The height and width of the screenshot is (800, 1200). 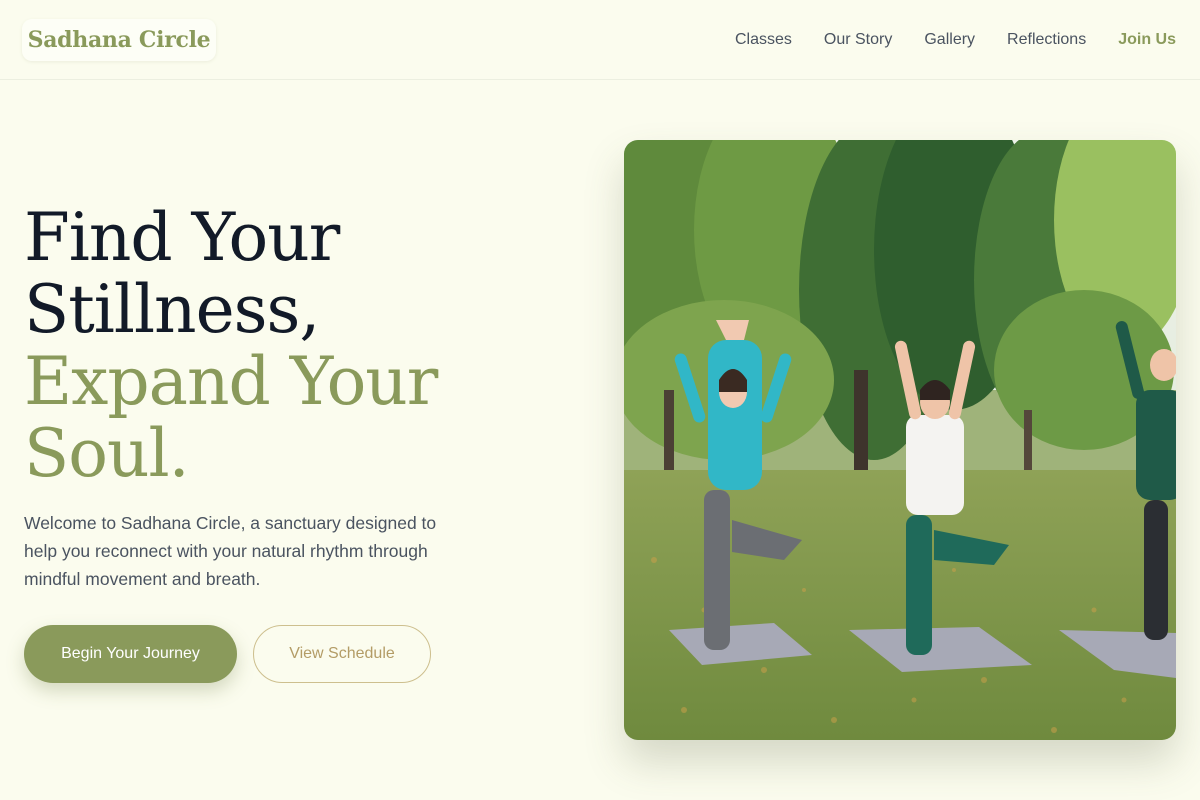 I want to click on nav-link-join-us: Join Us, so click(x=1147, y=40).